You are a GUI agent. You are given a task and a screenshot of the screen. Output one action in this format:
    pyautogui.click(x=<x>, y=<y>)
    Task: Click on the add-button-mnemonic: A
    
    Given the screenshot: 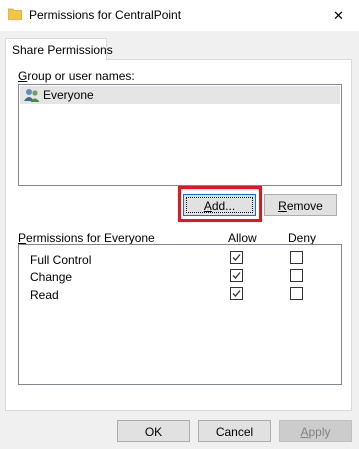 What is the action you would take?
    pyautogui.click(x=207, y=206)
    